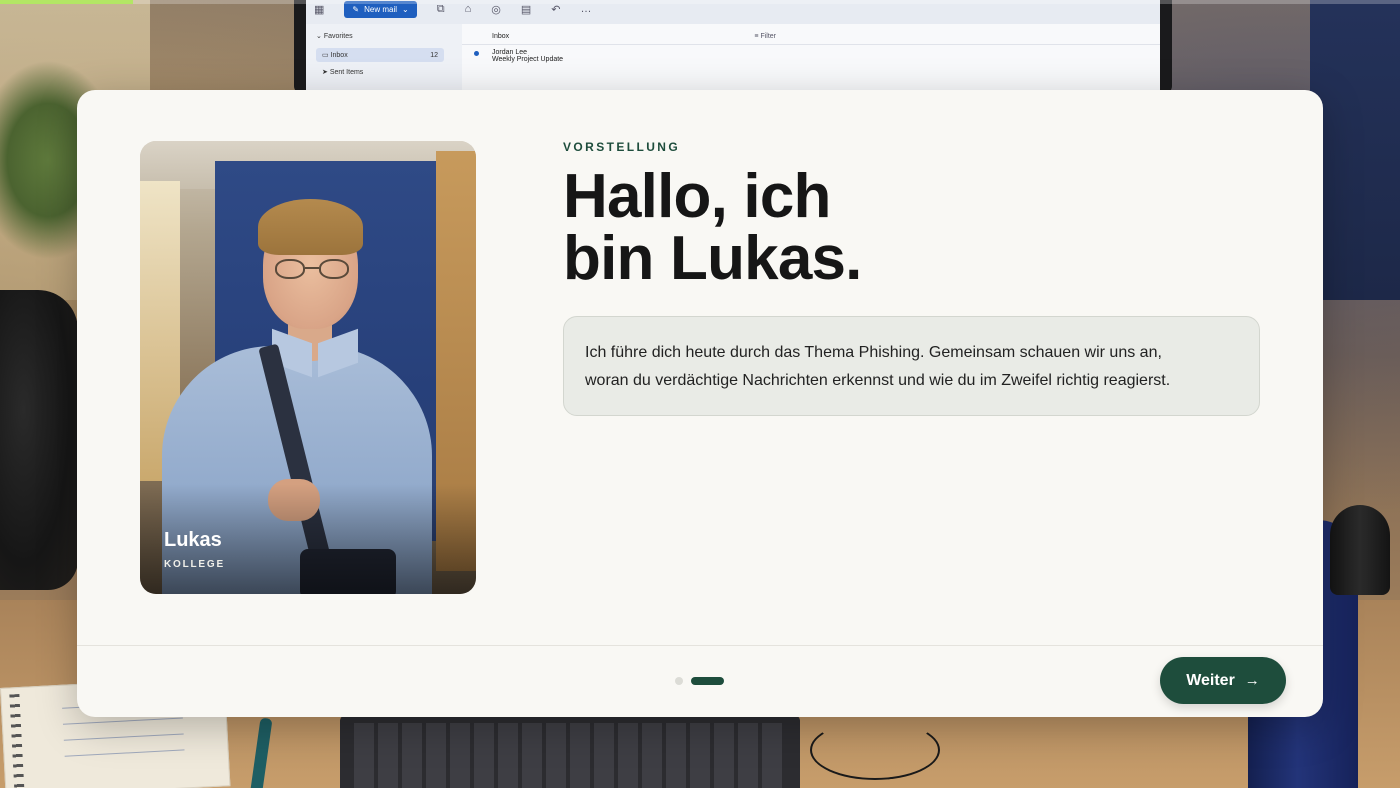 The height and width of the screenshot is (788, 1400). I want to click on page-title: Hallo, ich bin Lukas., so click(823, 228).